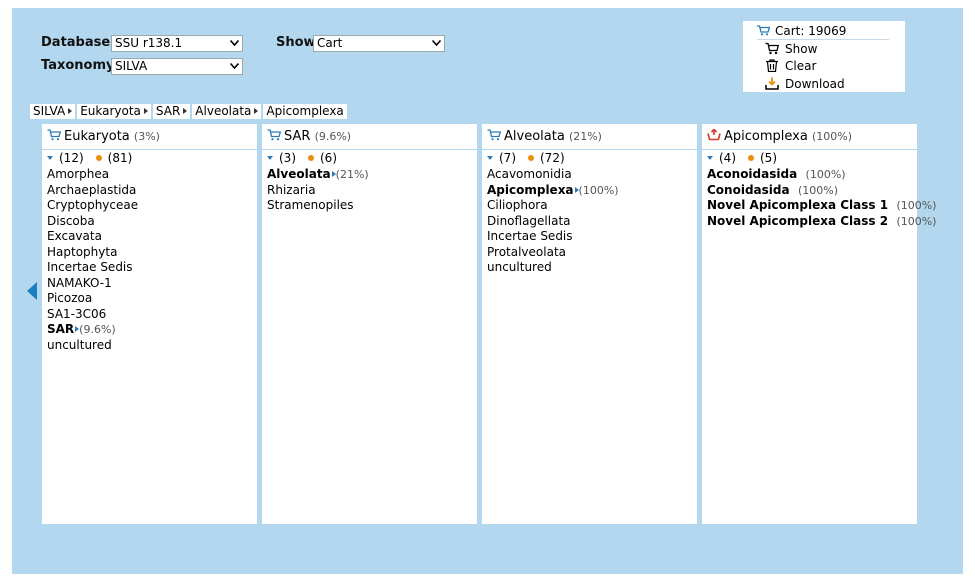 Image resolution: width=975 pixels, height=584 pixels. Describe the element at coordinates (752, 174) in the screenshot. I see `taxon-label: Aconoidasida` at that location.